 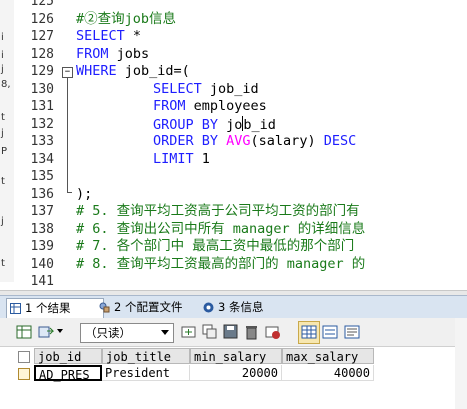 I want to click on select-value: （只读）, so click(x=108, y=333).